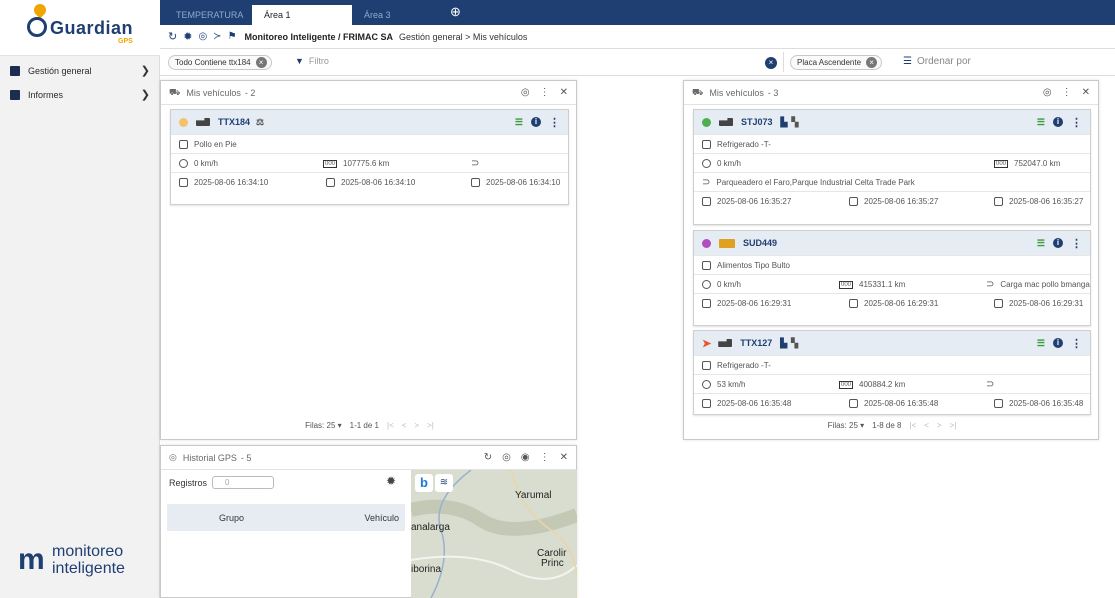 This screenshot has width=1115, height=598. What do you see at coordinates (892, 425) in the screenshot?
I see `pagination: Filas: 25 ▾ 1-8 de 8 |< < > >|` at bounding box center [892, 425].